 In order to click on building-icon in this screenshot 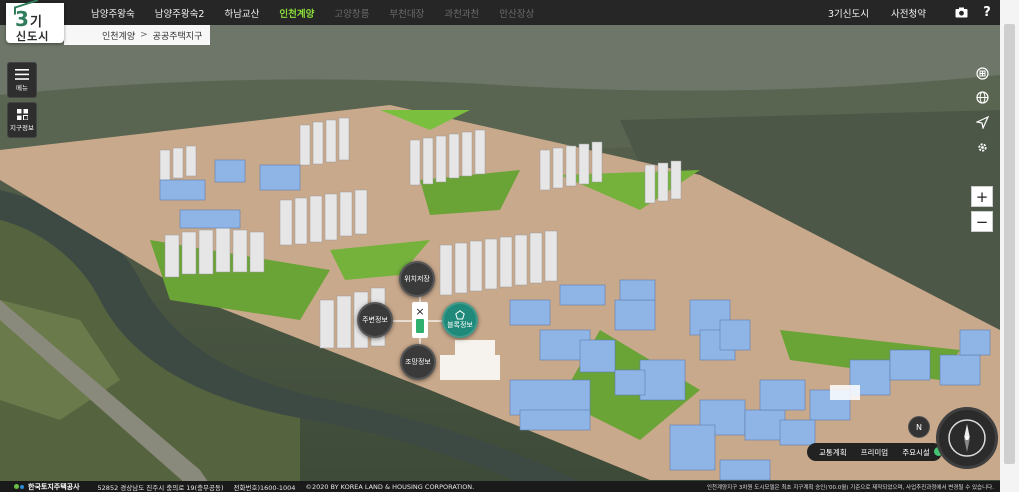, I will do `click(982, 73)`.